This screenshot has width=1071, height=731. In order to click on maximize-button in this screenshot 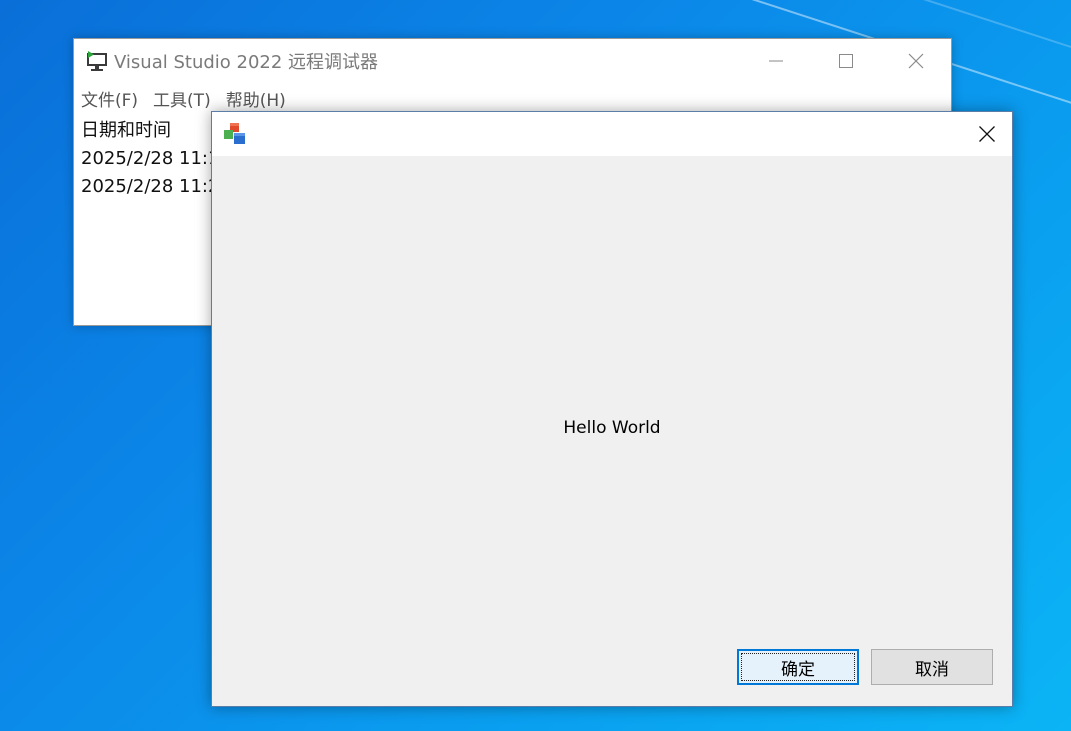, I will do `click(846, 61)`.